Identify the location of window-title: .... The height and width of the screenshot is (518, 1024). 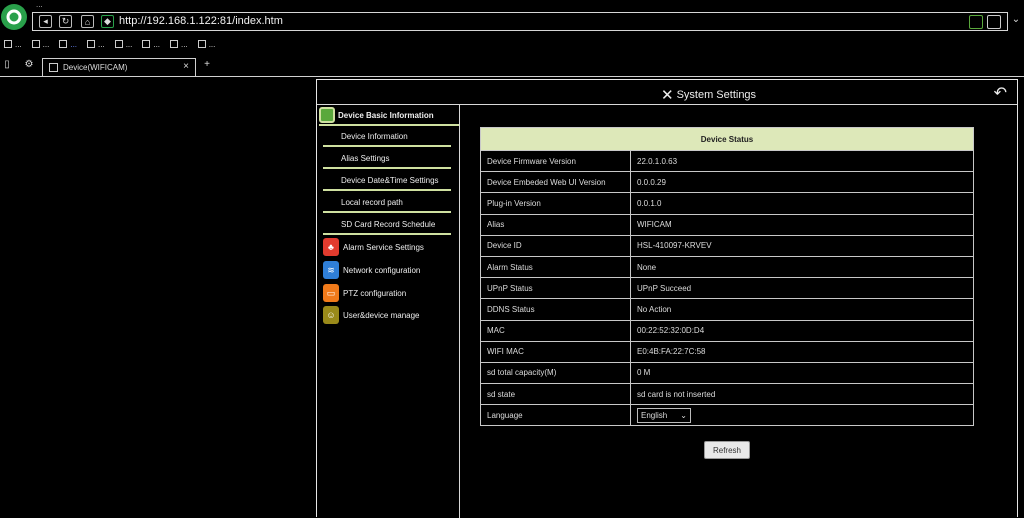
(39, 4).